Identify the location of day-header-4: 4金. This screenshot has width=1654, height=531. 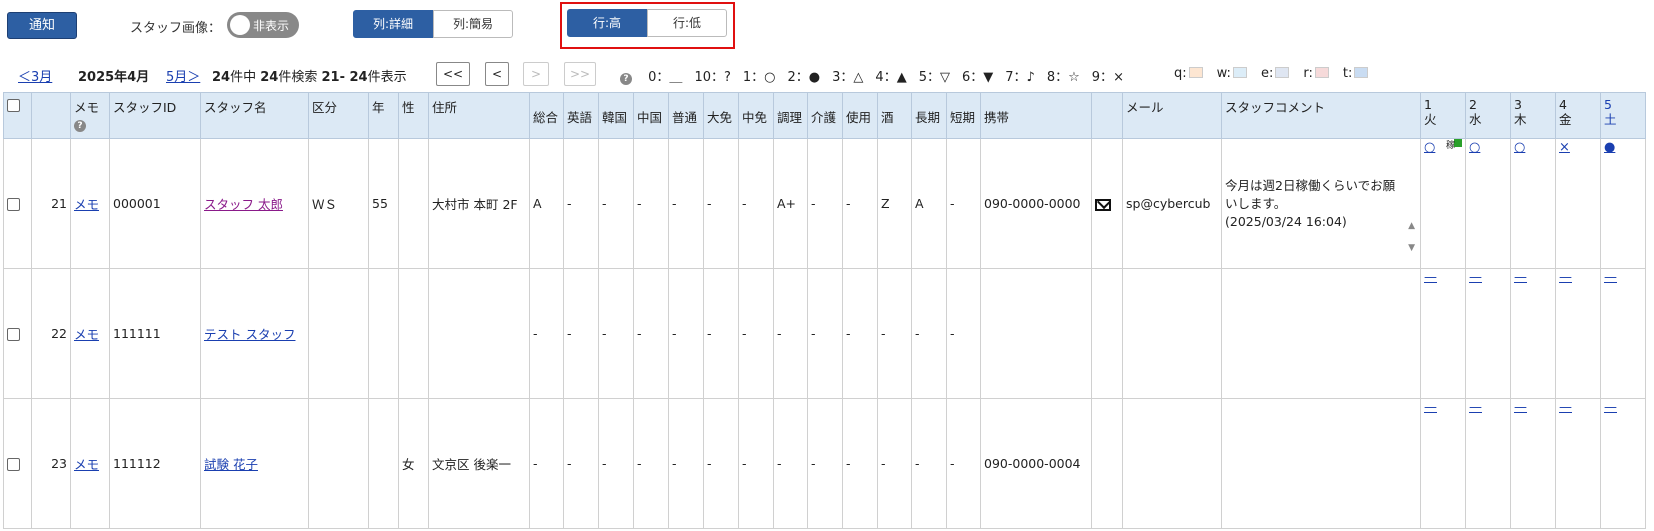
(1578, 115).